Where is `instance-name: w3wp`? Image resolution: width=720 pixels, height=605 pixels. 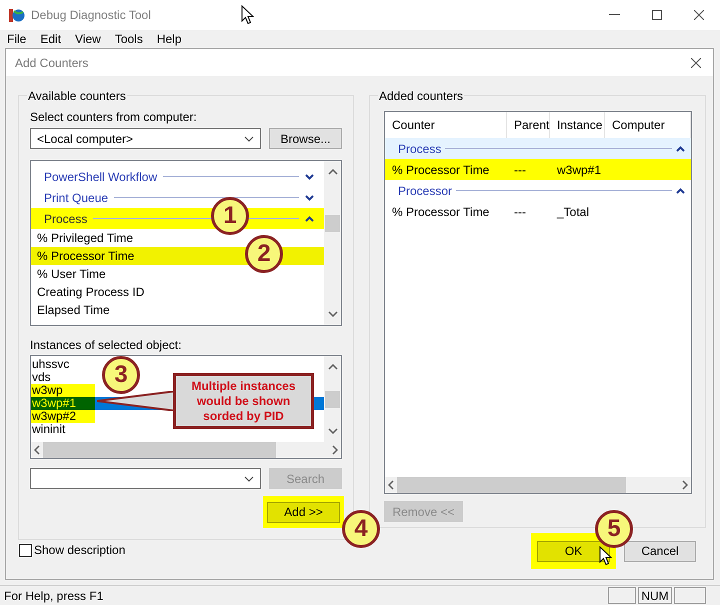 instance-name: w3wp is located at coordinates (63, 390).